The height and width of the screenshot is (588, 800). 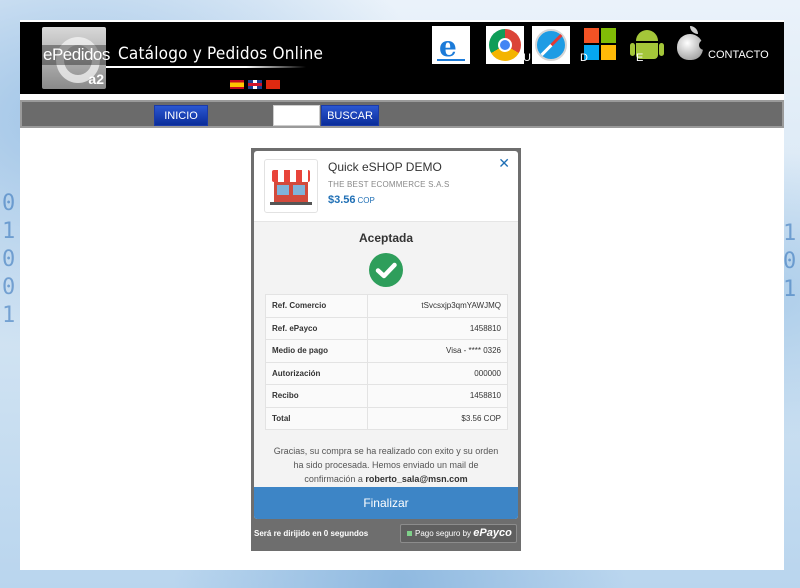 I want to click on store-window-left, so click(x=283, y=190).